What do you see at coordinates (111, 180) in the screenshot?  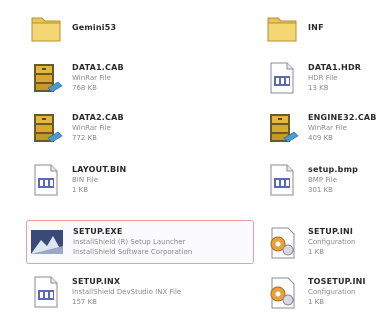 I see `file-item-layout-bin: LAYOUT.BIN BIN File 1 KB` at bounding box center [111, 180].